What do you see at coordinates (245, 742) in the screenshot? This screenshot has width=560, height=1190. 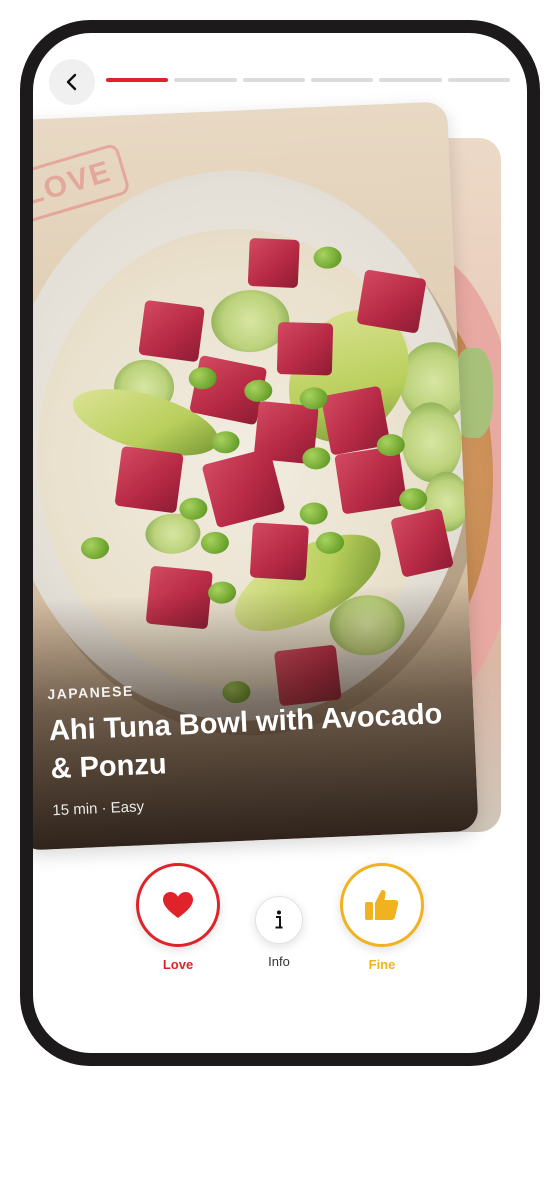 I see `recipe-title: Ahi Tuna Bowl with Avocado & Ponzu` at bounding box center [245, 742].